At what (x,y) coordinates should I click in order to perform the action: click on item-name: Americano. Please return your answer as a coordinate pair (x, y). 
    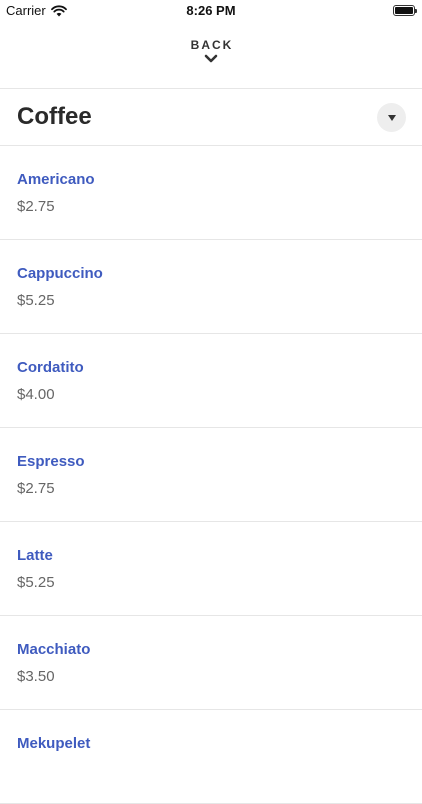
    Looking at the image, I should click on (56, 179).